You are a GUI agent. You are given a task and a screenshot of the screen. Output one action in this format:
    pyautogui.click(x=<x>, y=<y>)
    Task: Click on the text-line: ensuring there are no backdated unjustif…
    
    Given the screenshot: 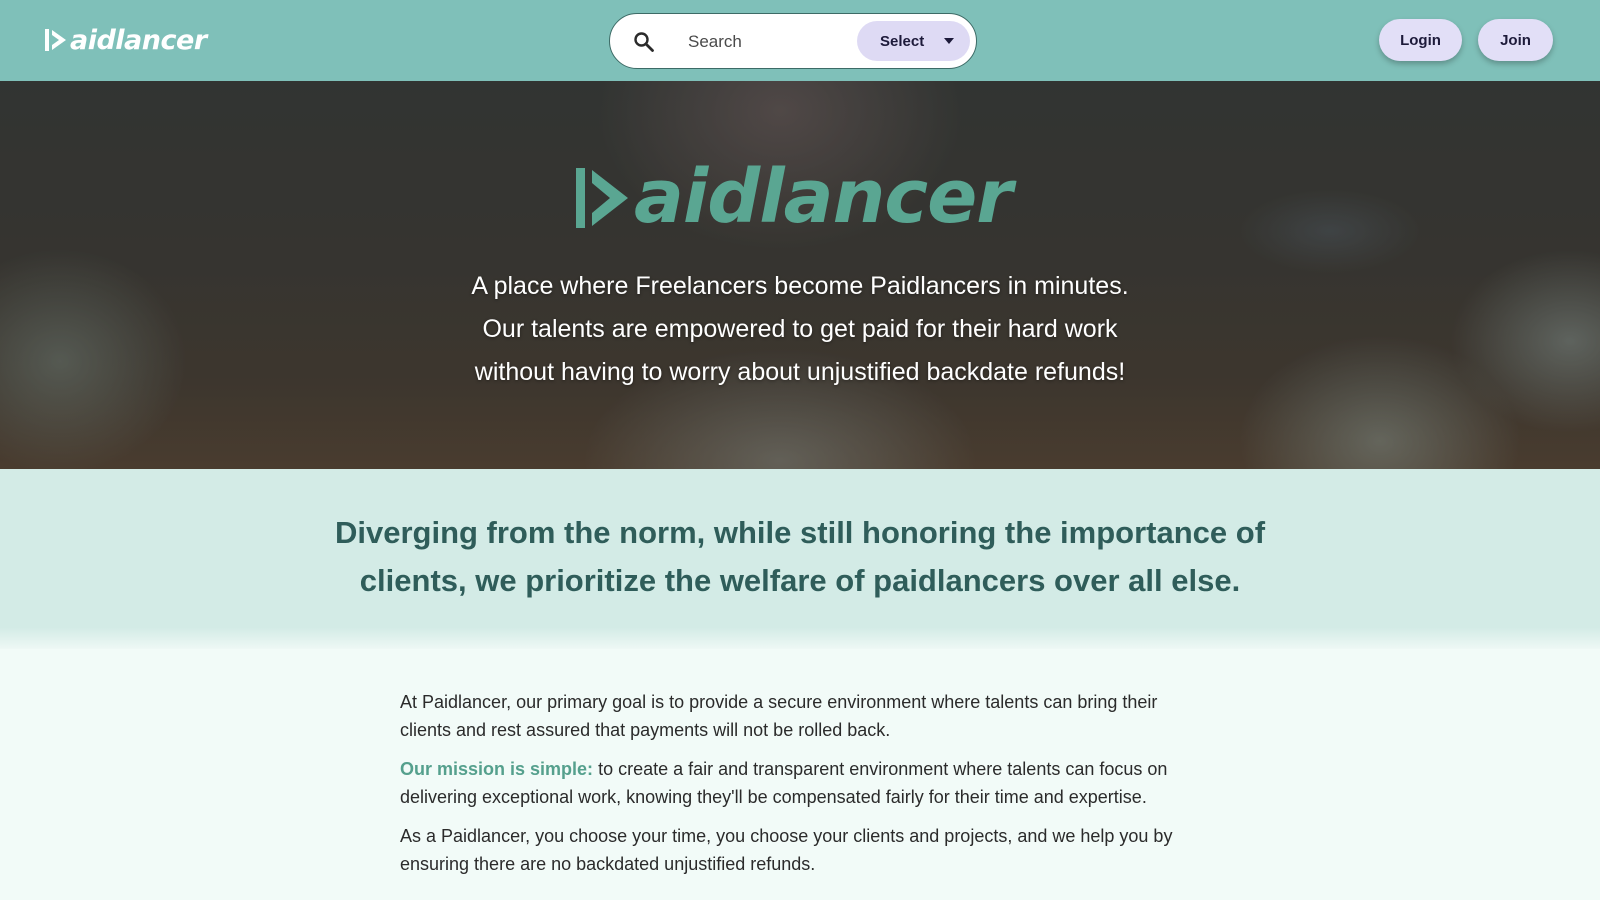 What is the action you would take?
    pyautogui.click(x=608, y=864)
    